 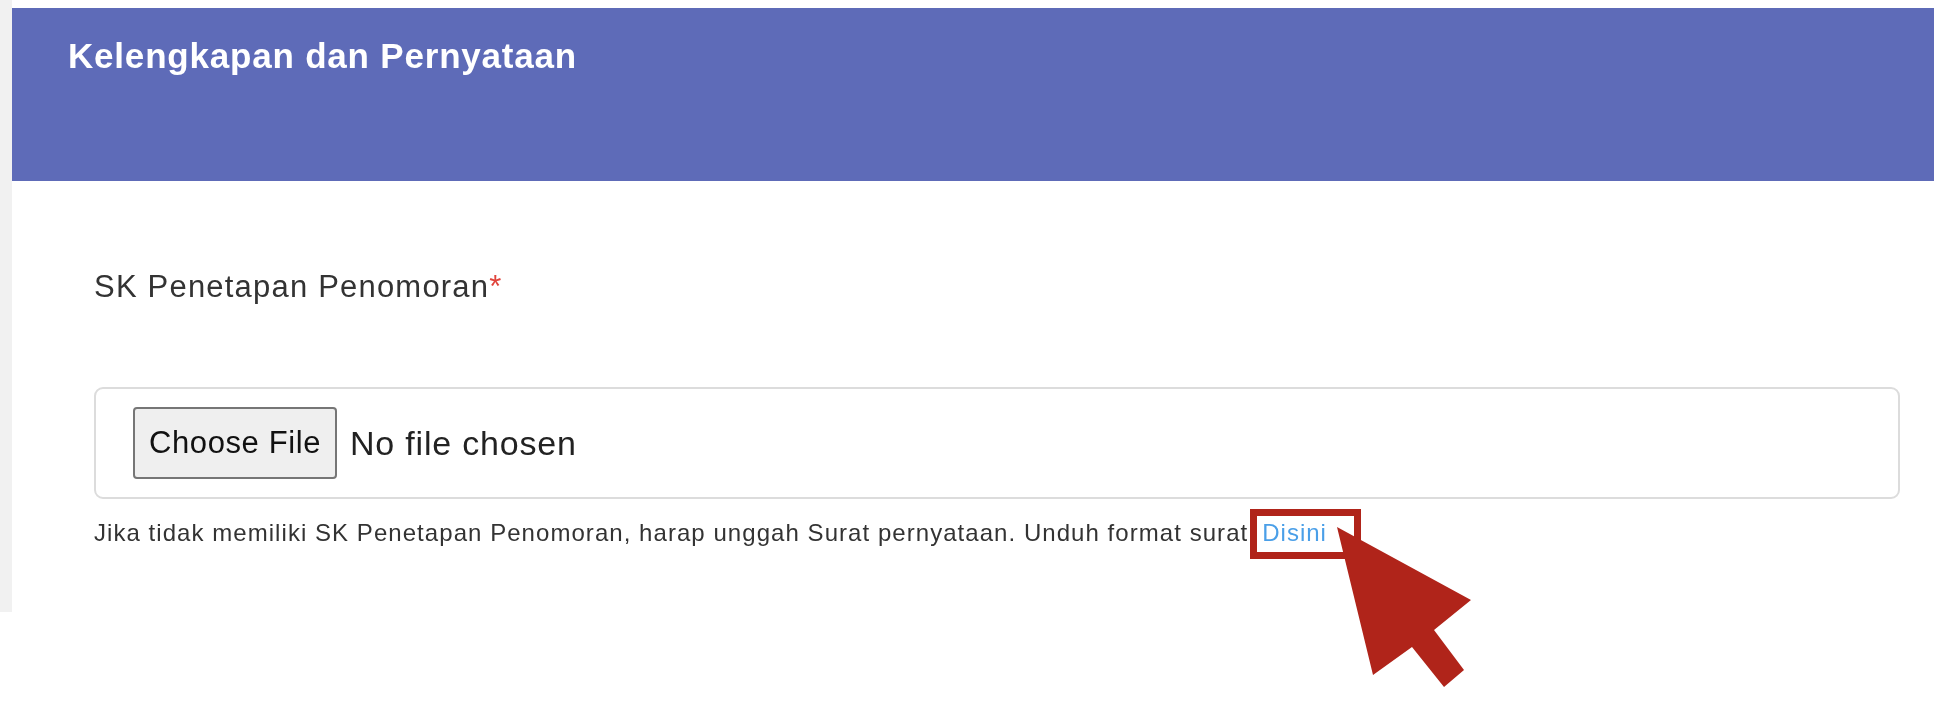 I want to click on section-title: Kelengkapan dan Pernyataan, so click(x=323, y=56).